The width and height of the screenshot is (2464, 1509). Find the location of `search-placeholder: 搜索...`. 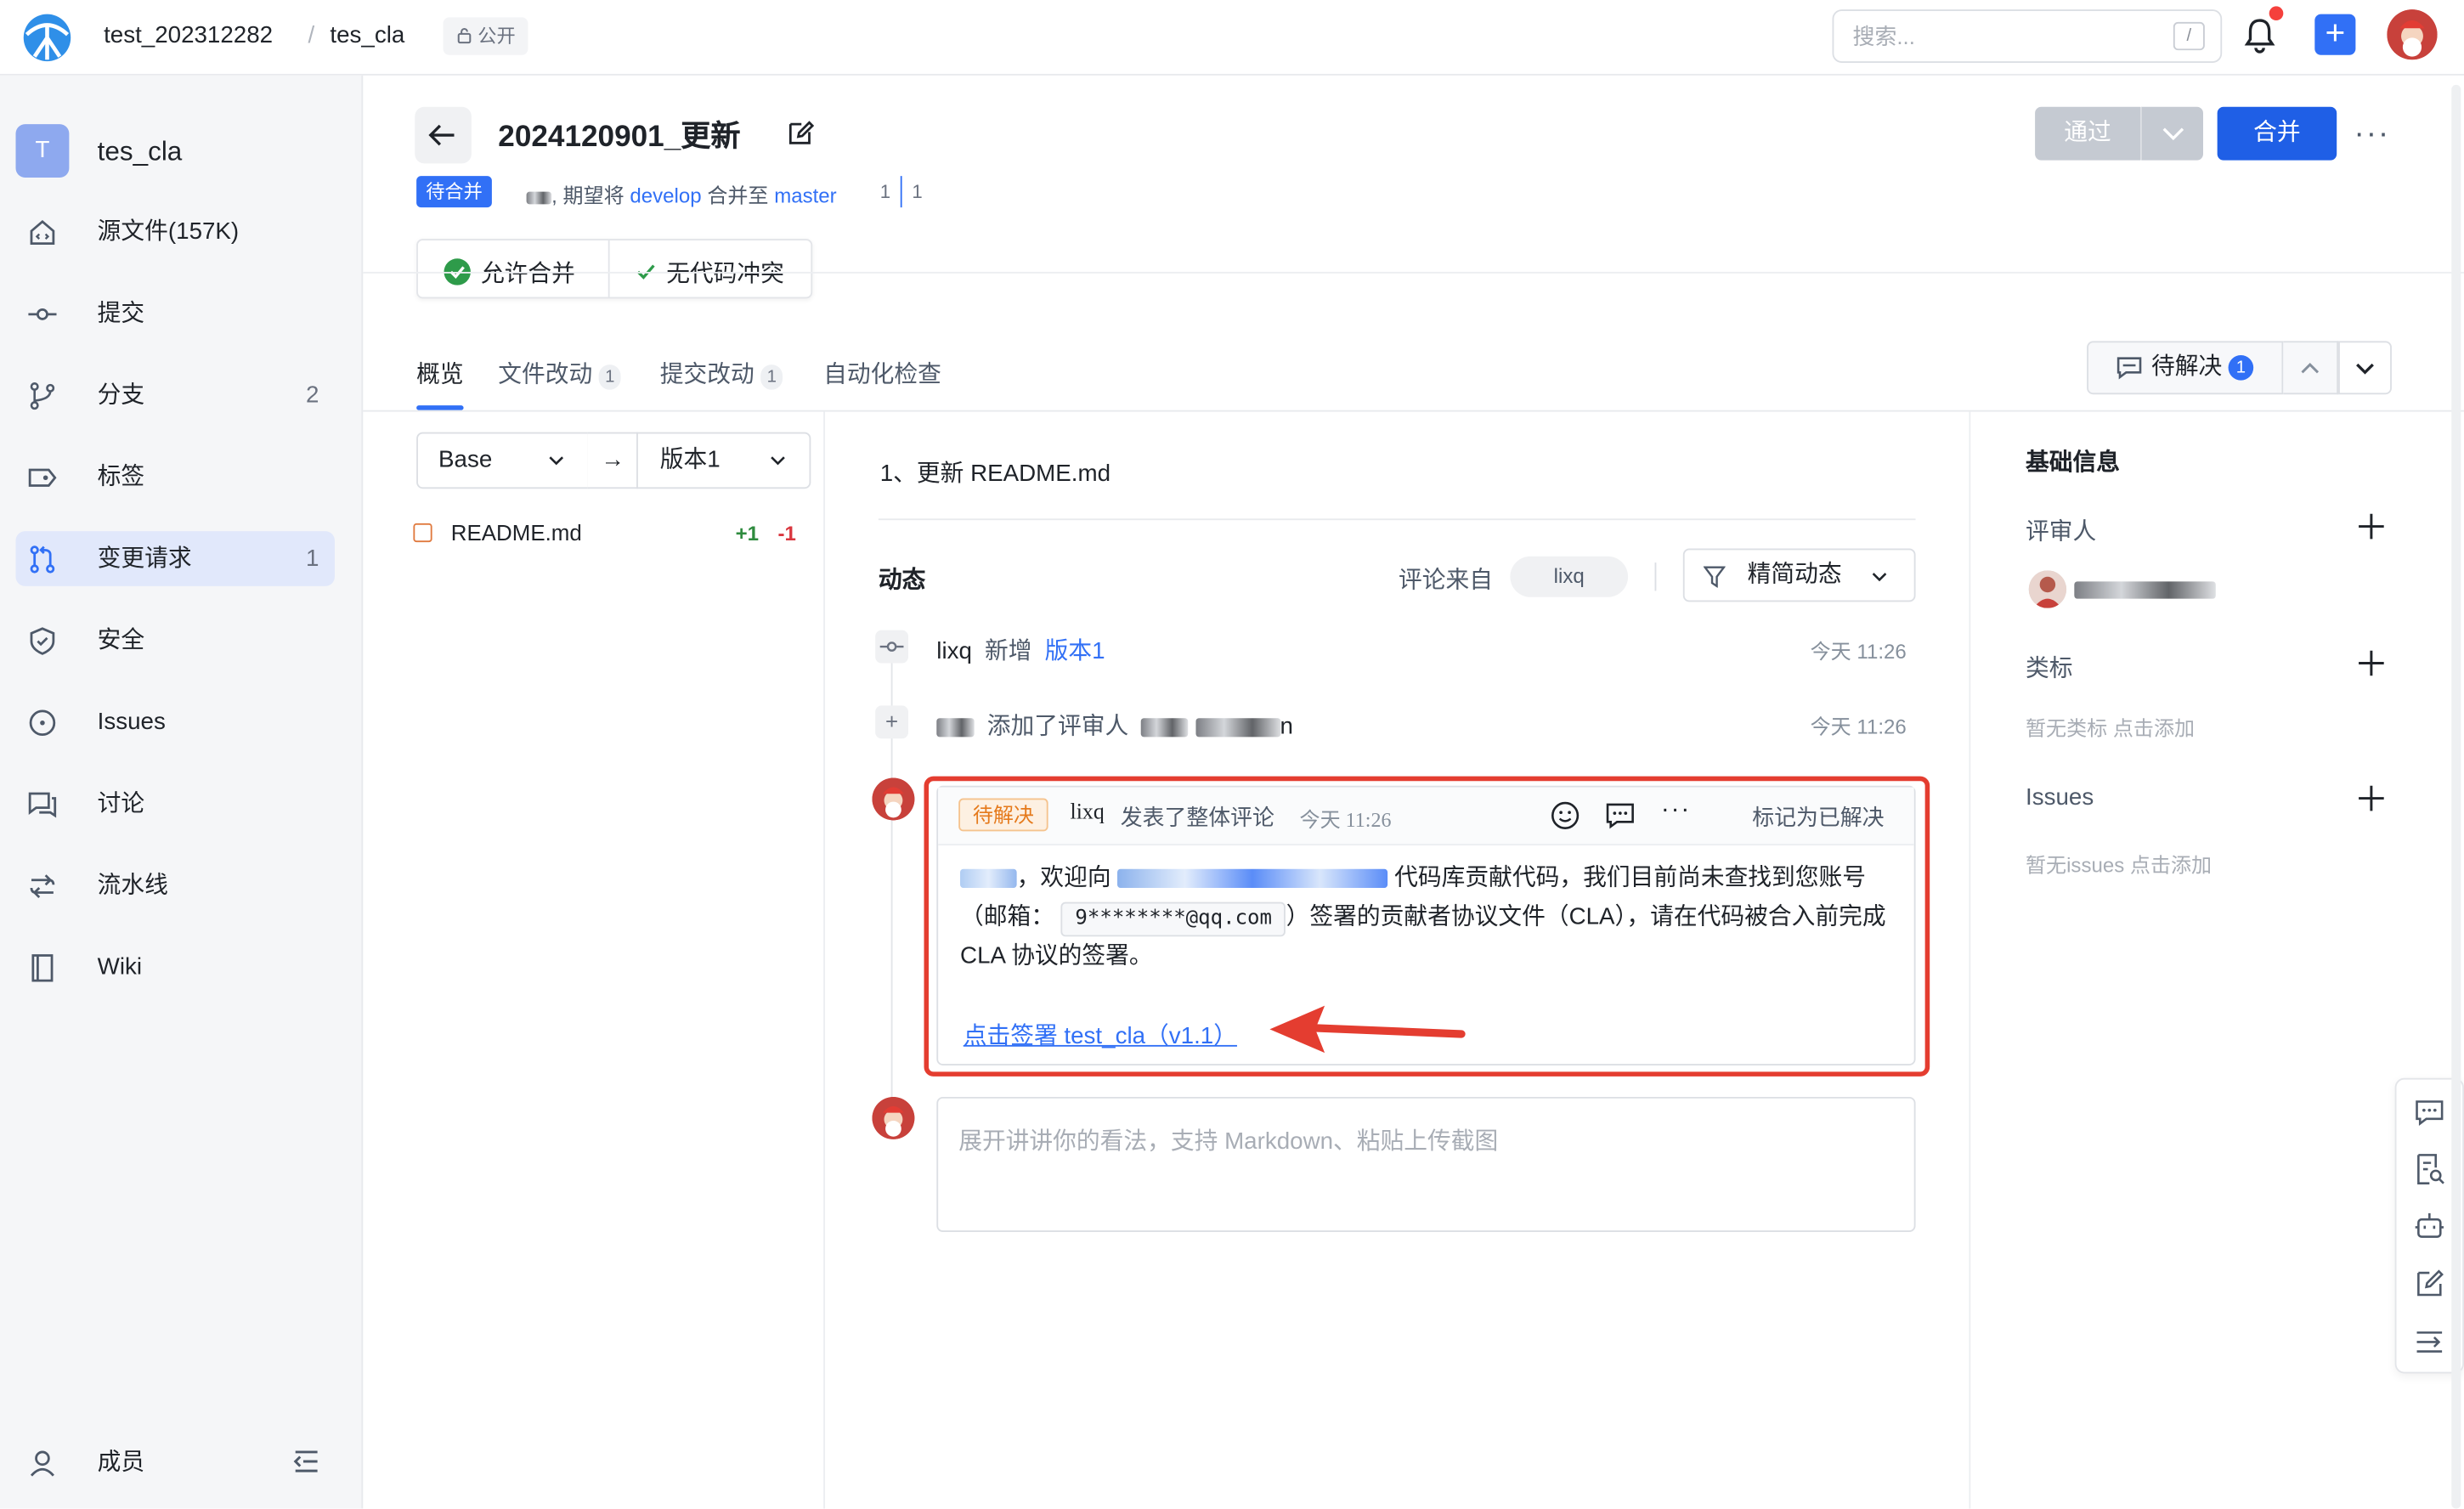

search-placeholder: 搜索... is located at coordinates (1883, 36).